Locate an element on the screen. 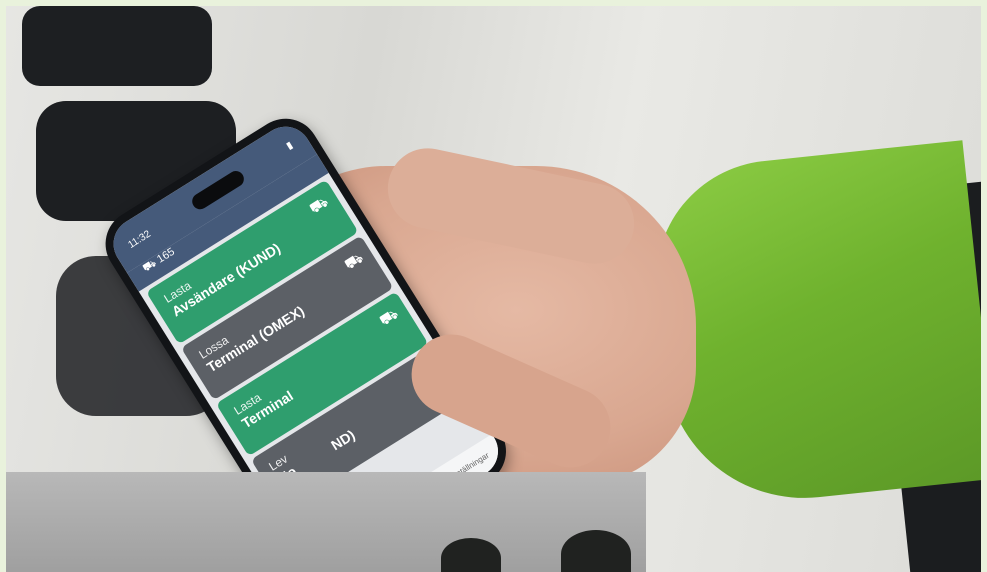 The height and width of the screenshot is (572, 987). truck-grille is located at coordinates (117, 46).